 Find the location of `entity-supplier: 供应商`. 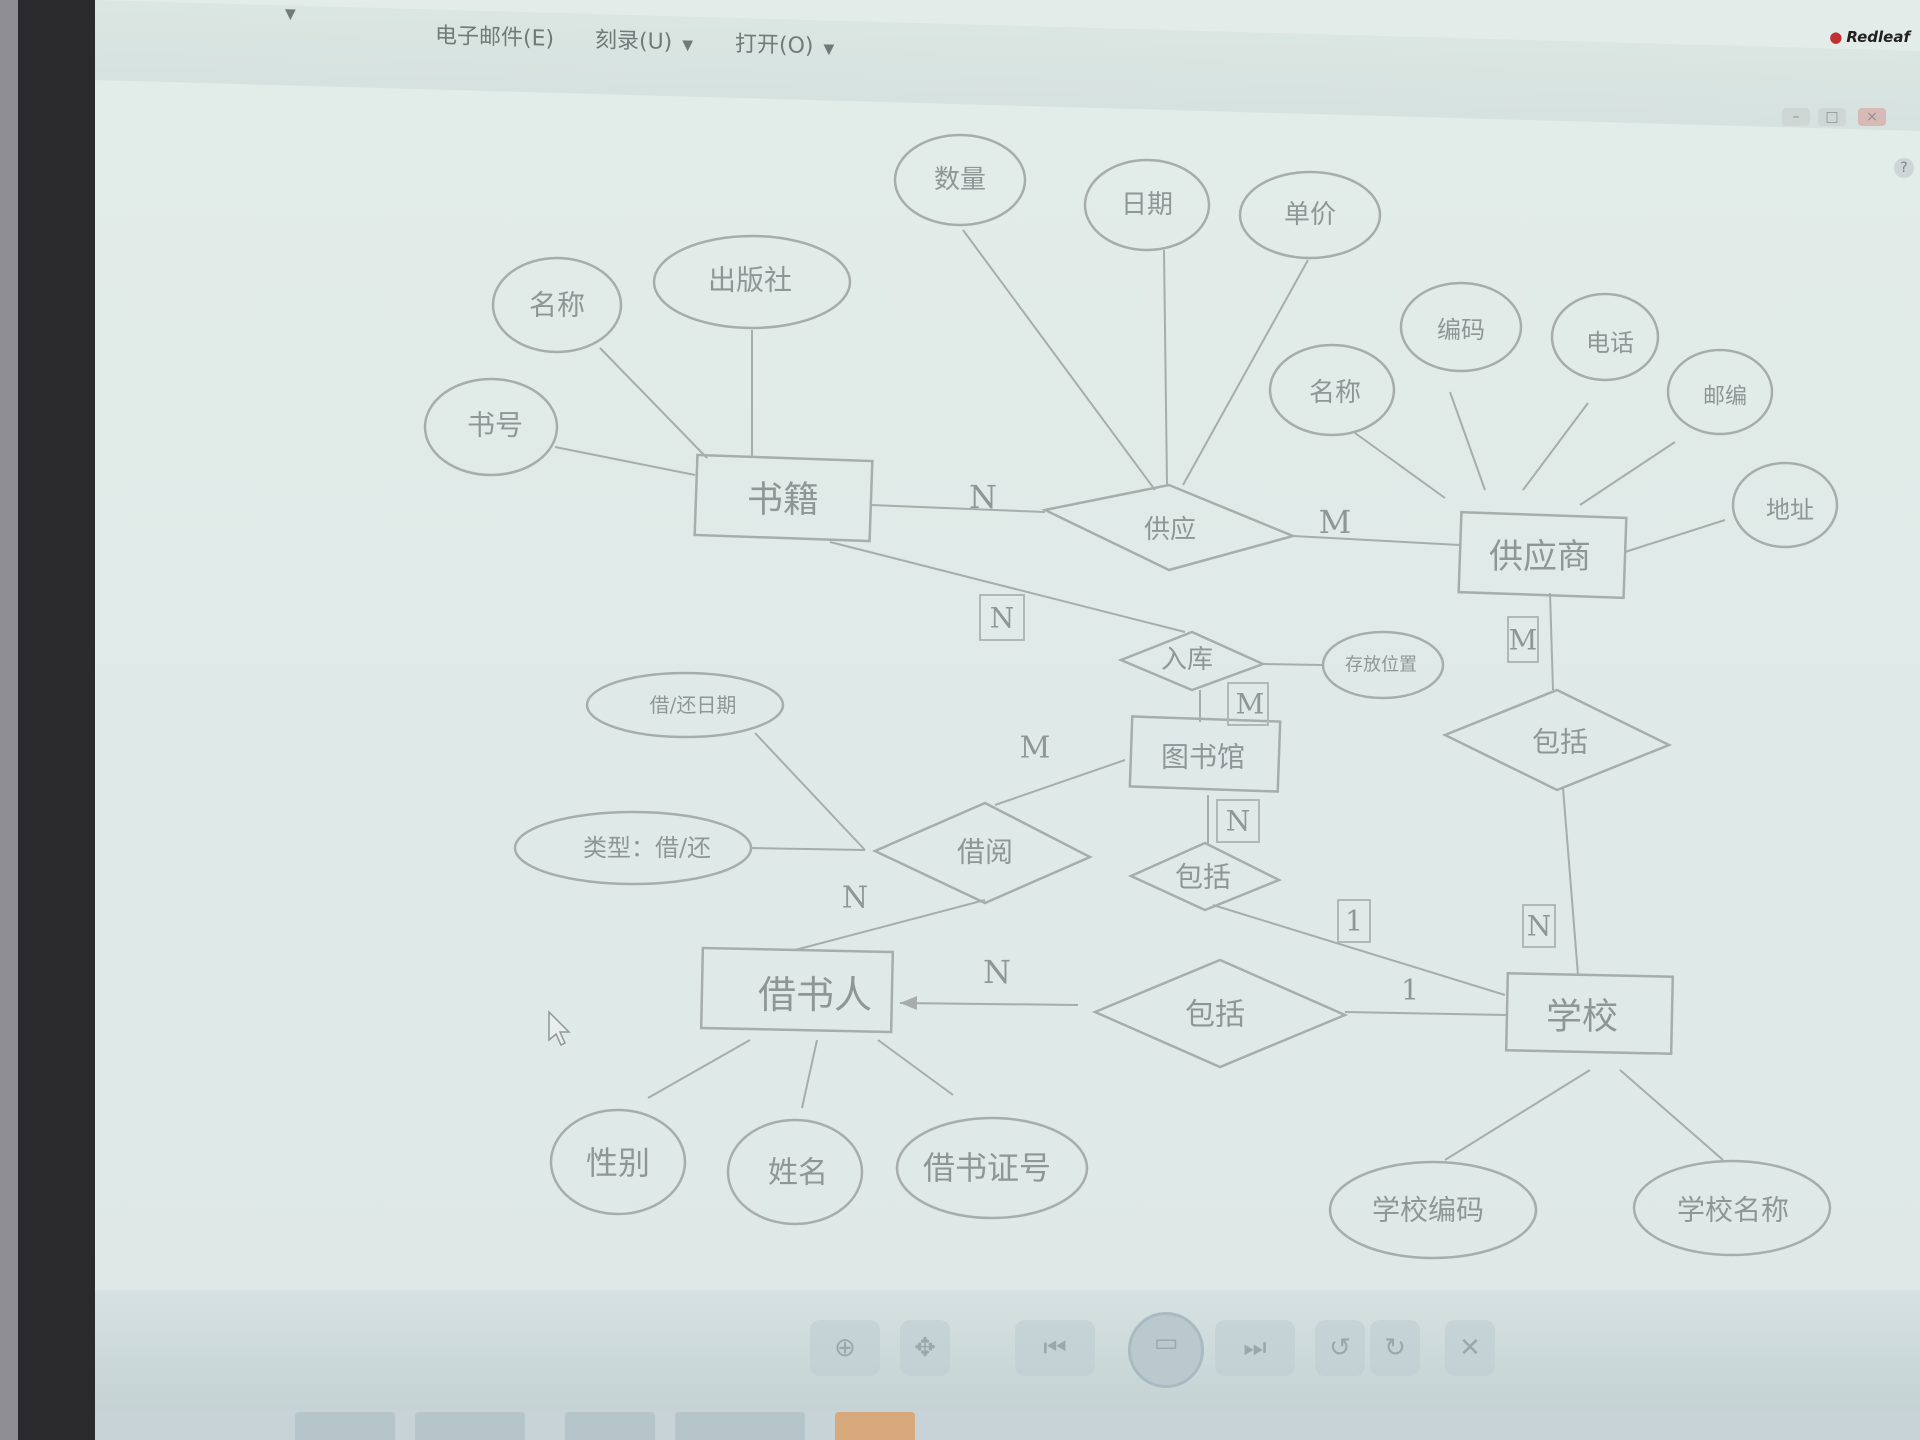

entity-supplier: 供应商 is located at coordinates (1540, 557).